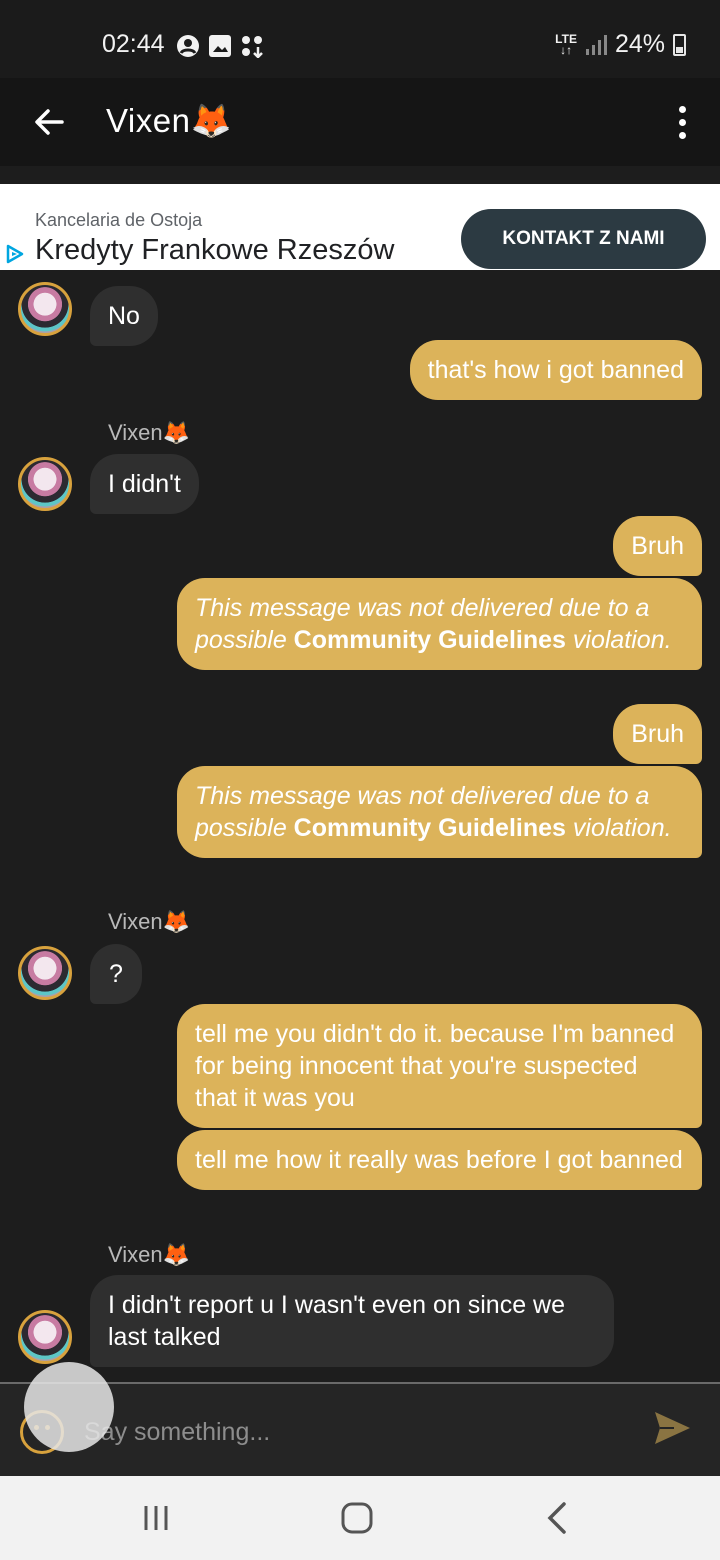  Describe the element at coordinates (583, 239) in the screenshot. I see `ad-contact-button: KONTAKT Z NAMI` at that location.